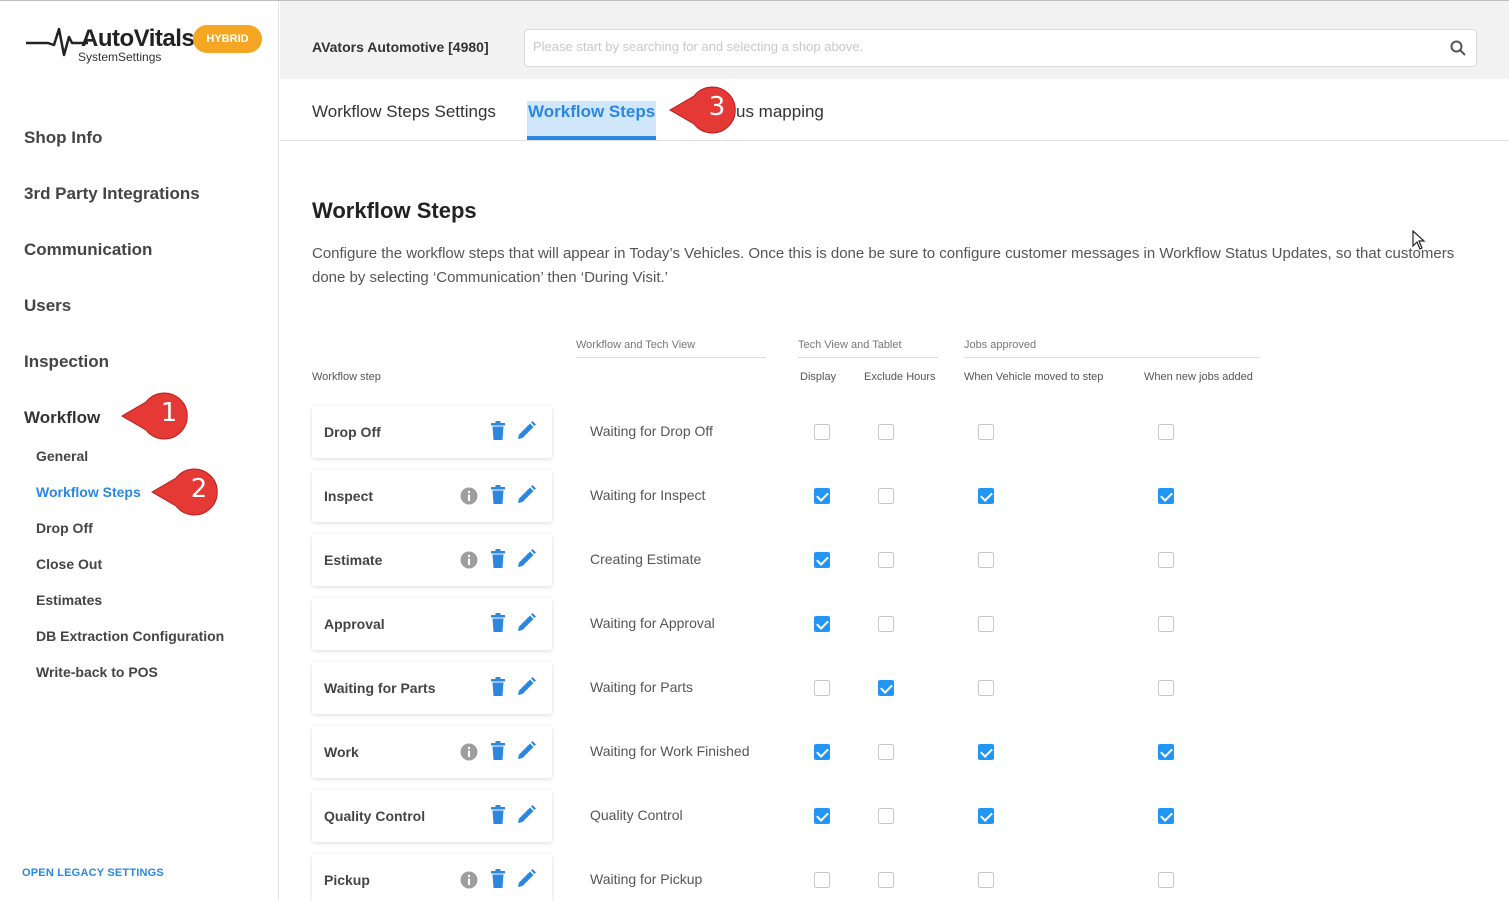 This screenshot has width=1509, height=901. What do you see at coordinates (146, 44) in the screenshot?
I see `logo: AutoVitals SystemSettings HYBRID` at bounding box center [146, 44].